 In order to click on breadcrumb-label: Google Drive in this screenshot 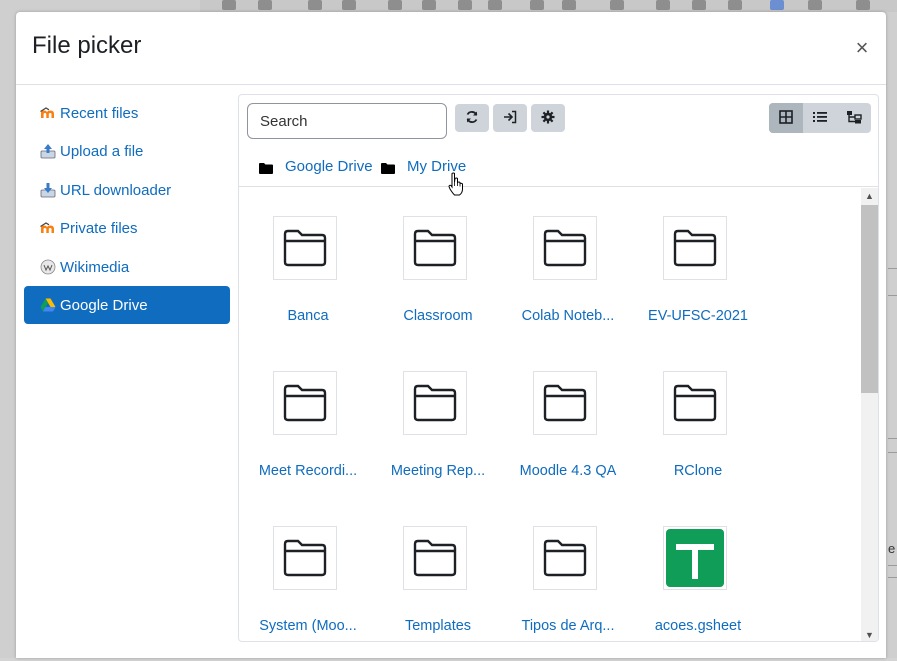, I will do `click(329, 166)`.